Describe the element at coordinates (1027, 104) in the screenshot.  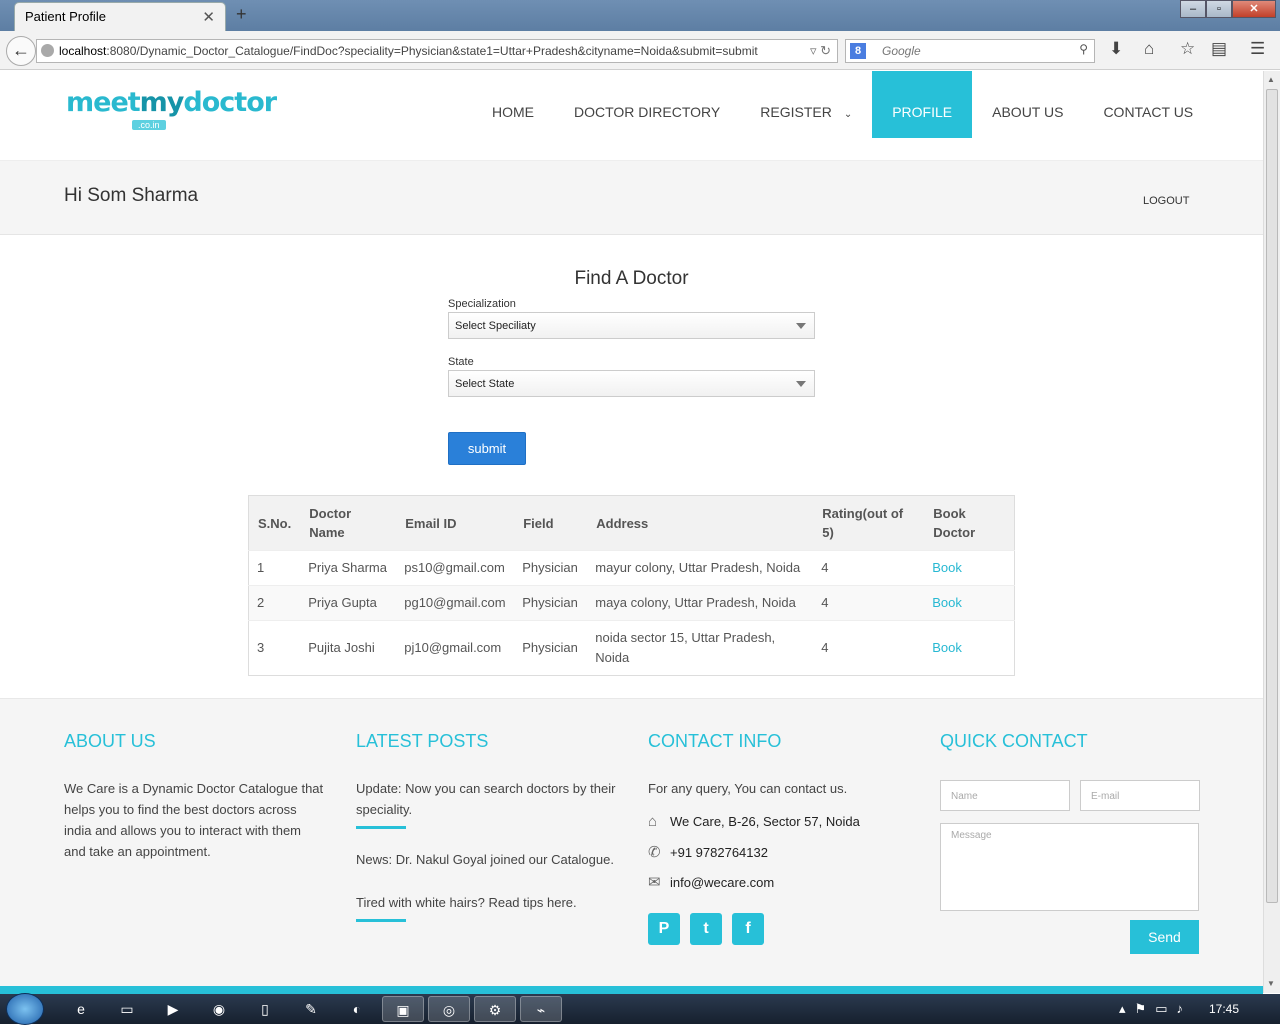
I see `nav-about-us: ABOUT US` at that location.